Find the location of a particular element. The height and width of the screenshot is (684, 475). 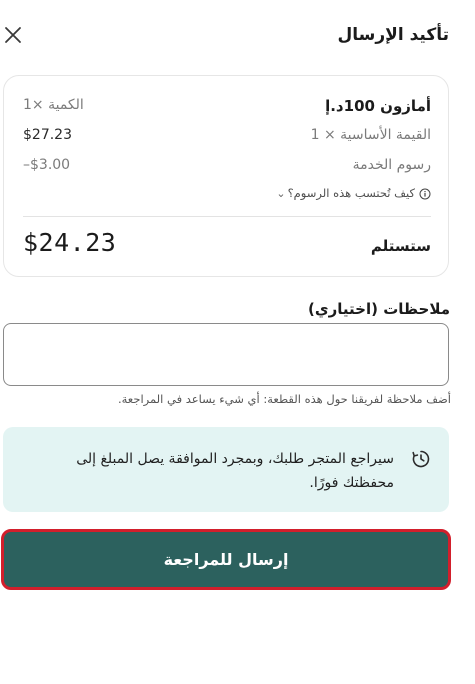

service-fee: –$3.00 is located at coordinates (47, 165).